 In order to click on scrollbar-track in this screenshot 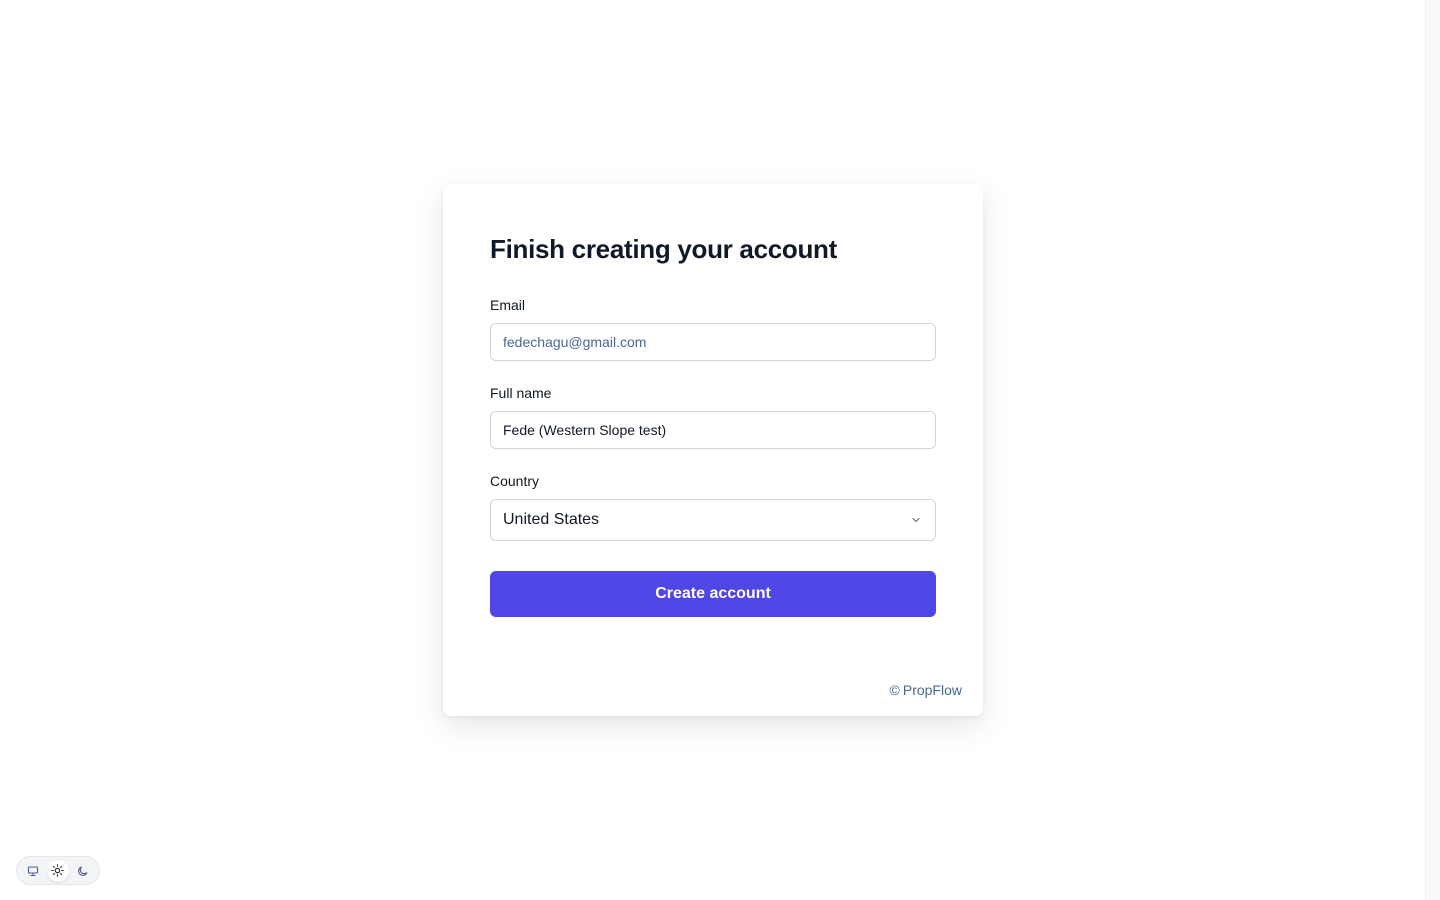, I will do `click(1432, 450)`.